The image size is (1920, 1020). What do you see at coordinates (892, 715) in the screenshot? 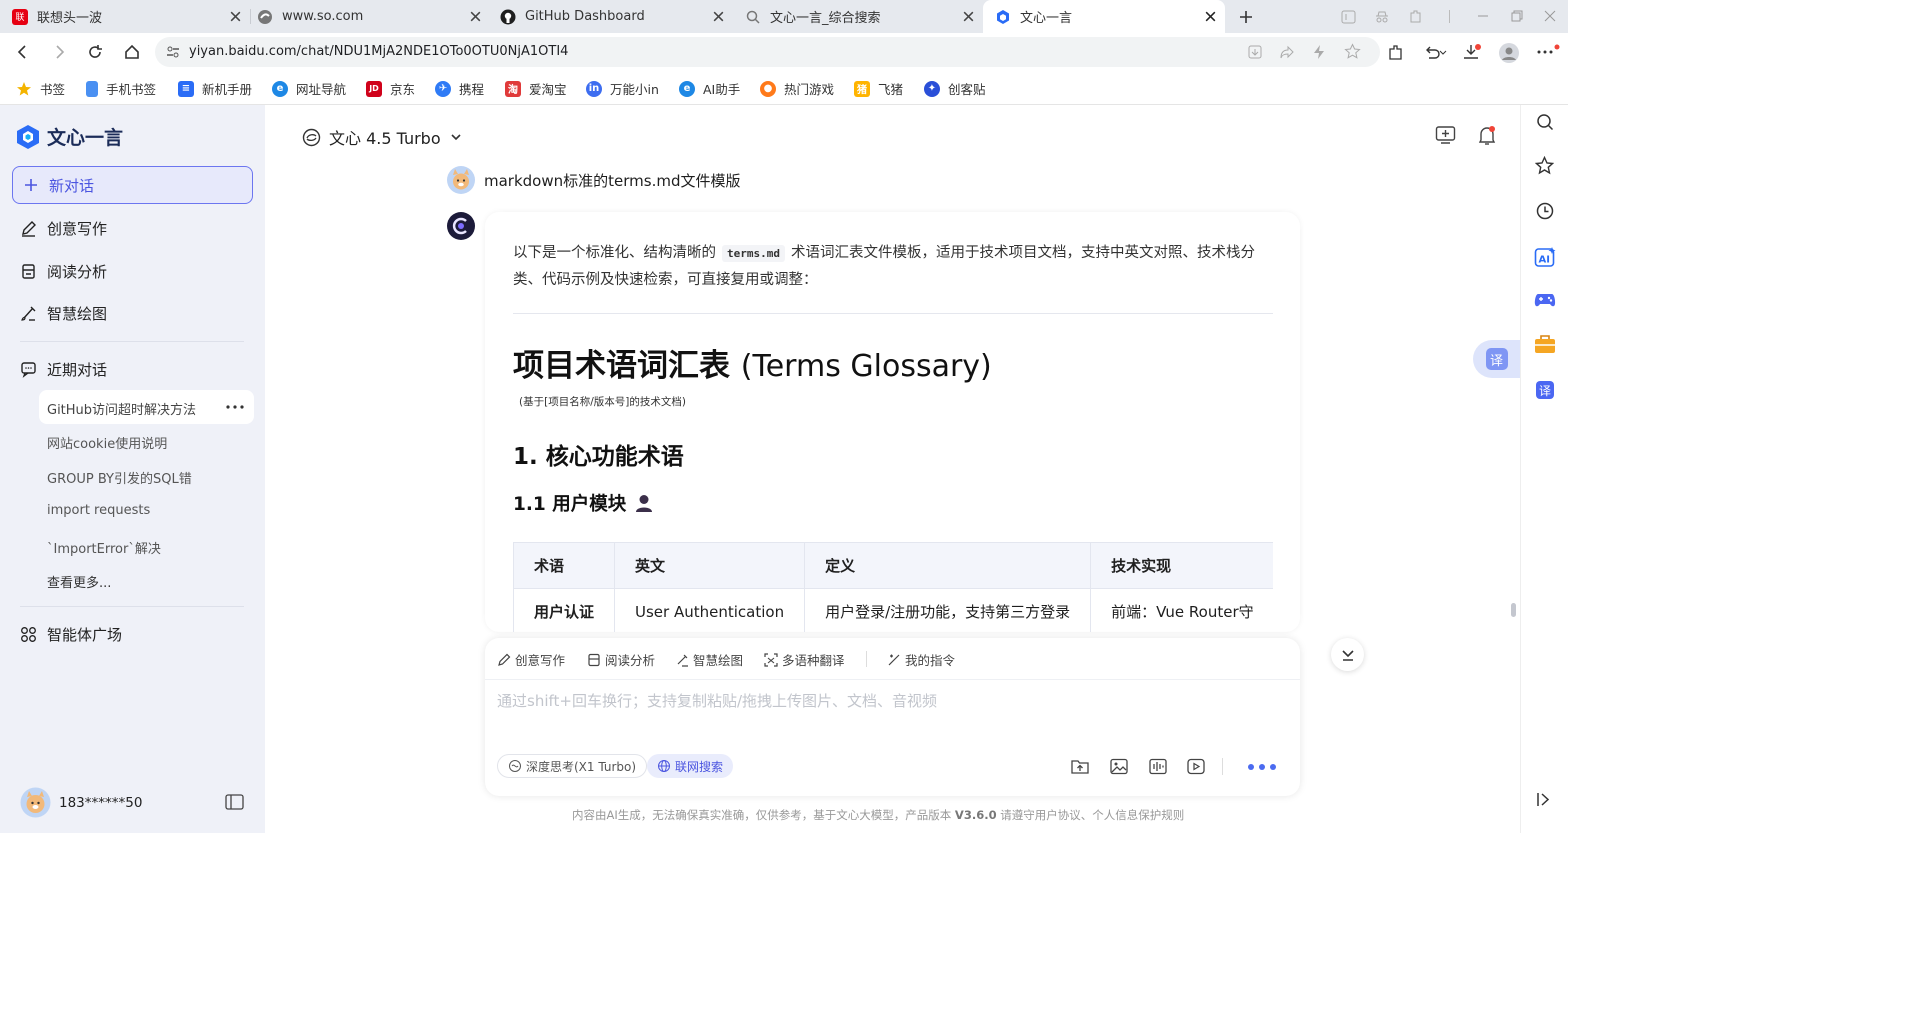
I see `message-input: 通过shift+回车换行；支持复制粘贴/拖拽上传图片、文档、音视频` at bounding box center [892, 715].